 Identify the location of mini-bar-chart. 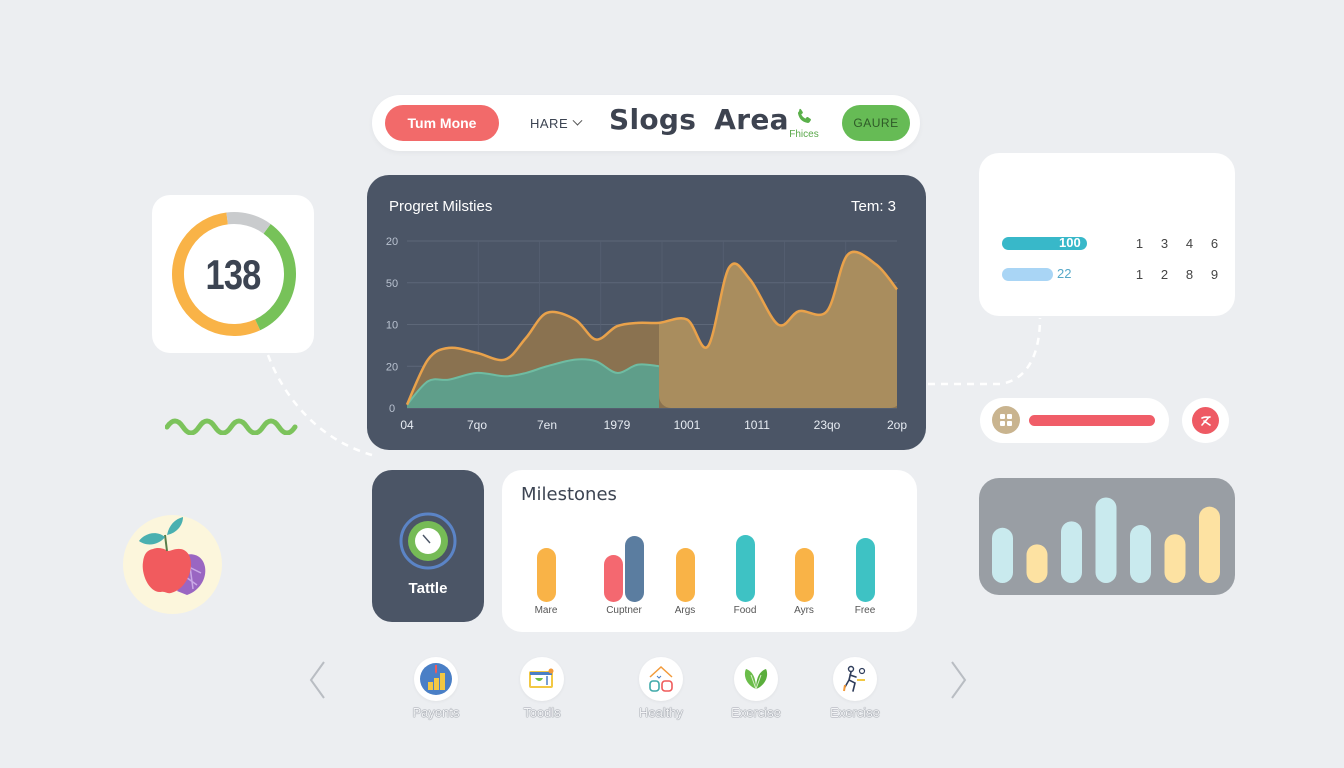
(1106, 540).